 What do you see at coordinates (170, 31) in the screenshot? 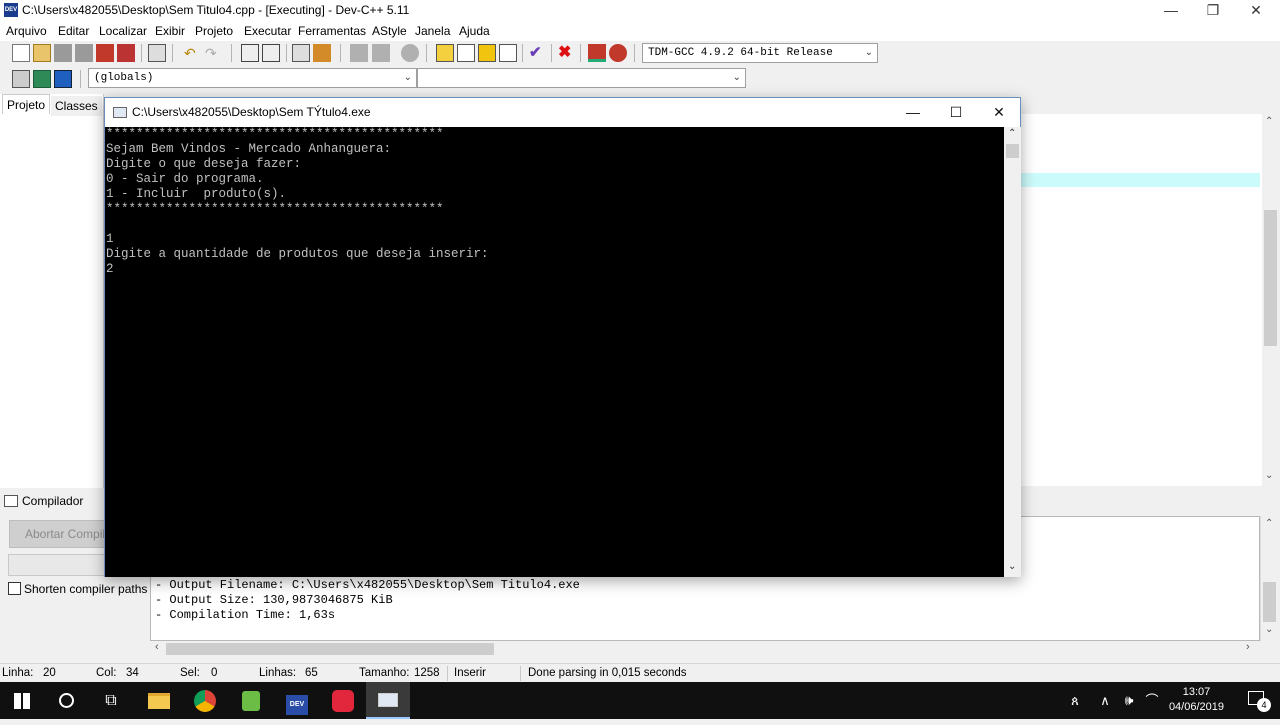
I see `menu-exibir: Exibir` at bounding box center [170, 31].